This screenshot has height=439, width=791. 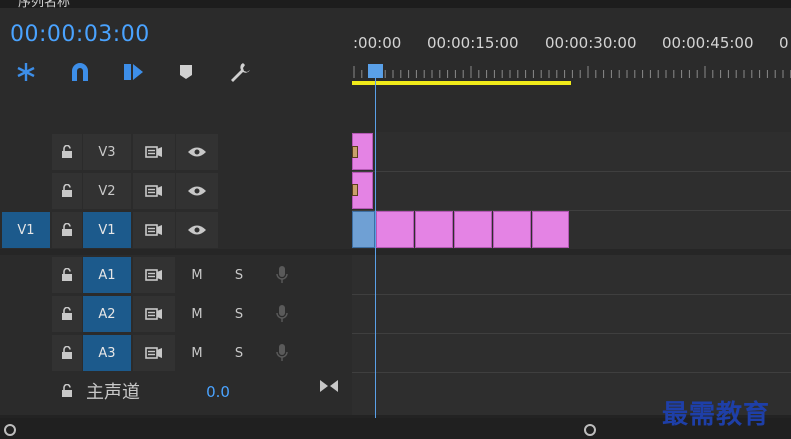 What do you see at coordinates (107, 314) in the screenshot?
I see `a2-track-label: A2` at bounding box center [107, 314].